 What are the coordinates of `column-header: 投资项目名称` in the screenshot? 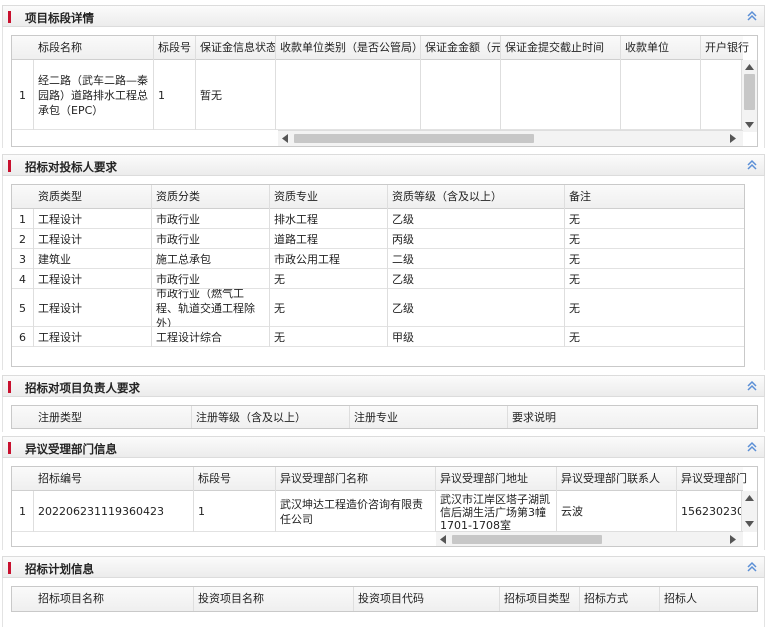 It's located at (274, 599).